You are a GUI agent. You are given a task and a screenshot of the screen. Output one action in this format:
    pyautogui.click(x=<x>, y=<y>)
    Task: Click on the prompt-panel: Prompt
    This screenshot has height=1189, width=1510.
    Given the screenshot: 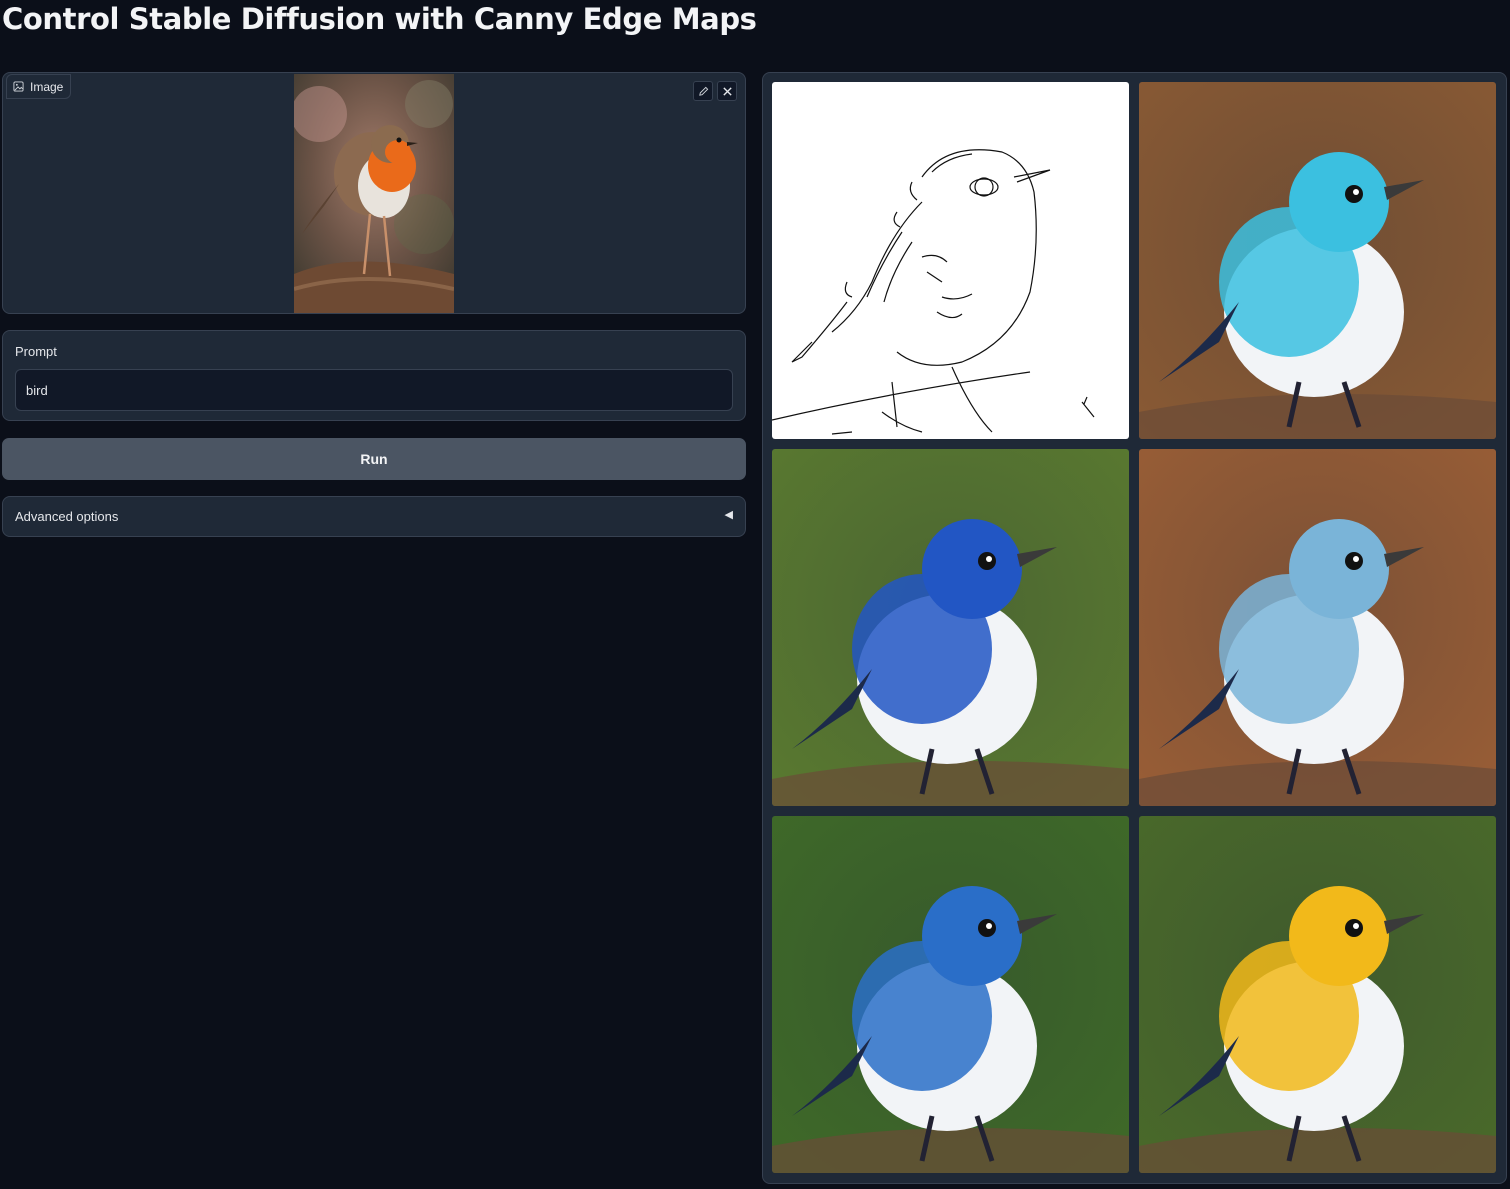 What is the action you would take?
    pyautogui.click(x=374, y=375)
    